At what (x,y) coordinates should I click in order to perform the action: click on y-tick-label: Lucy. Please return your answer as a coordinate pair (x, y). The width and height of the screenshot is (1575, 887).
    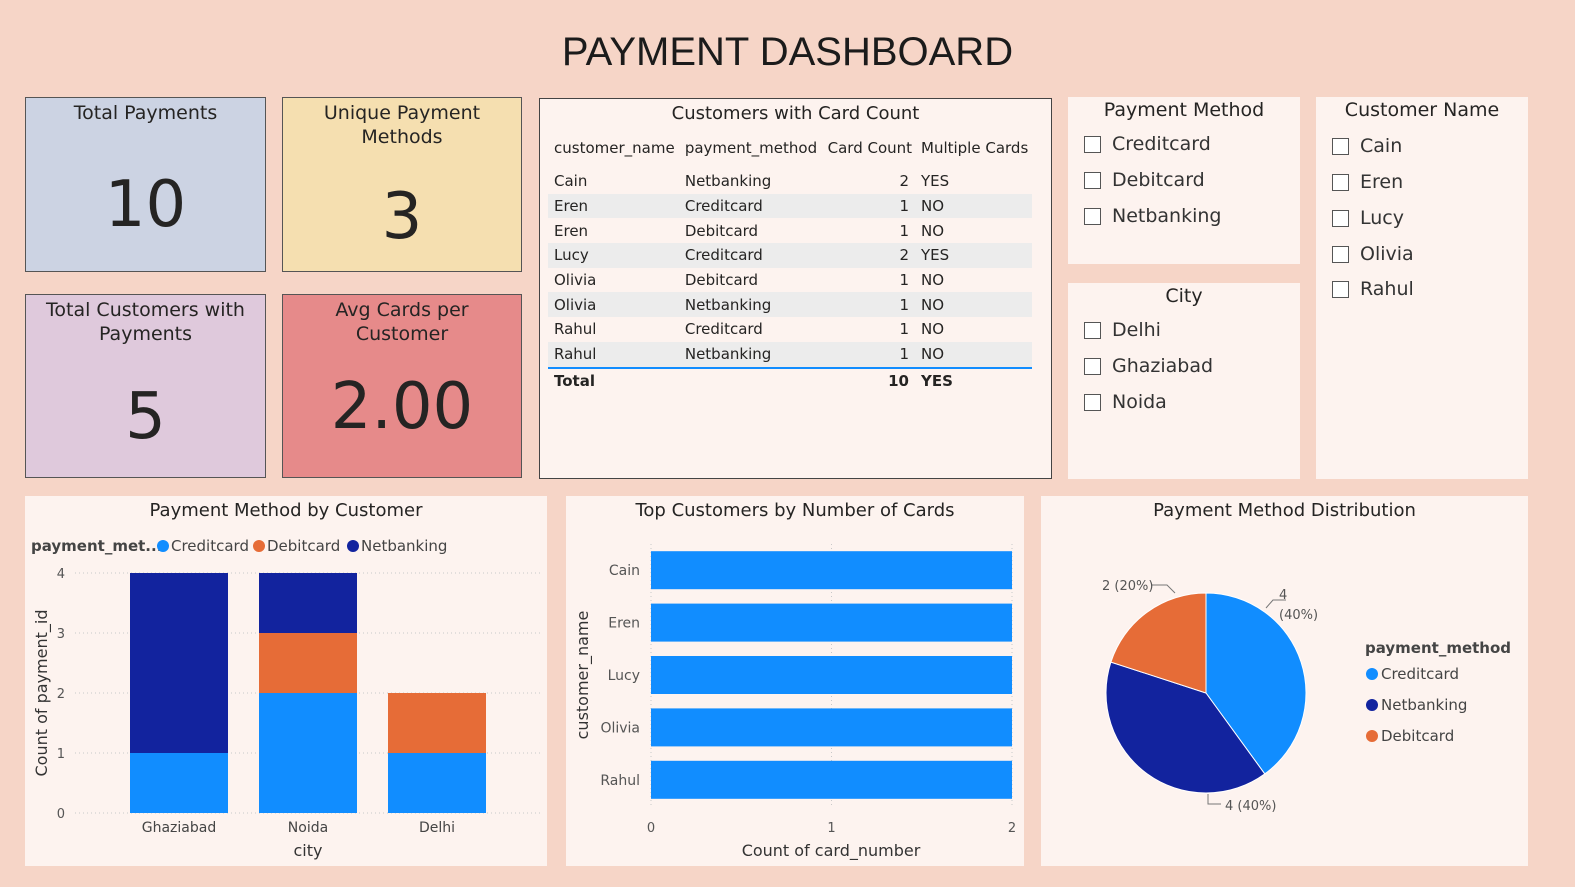
    Looking at the image, I should click on (624, 676).